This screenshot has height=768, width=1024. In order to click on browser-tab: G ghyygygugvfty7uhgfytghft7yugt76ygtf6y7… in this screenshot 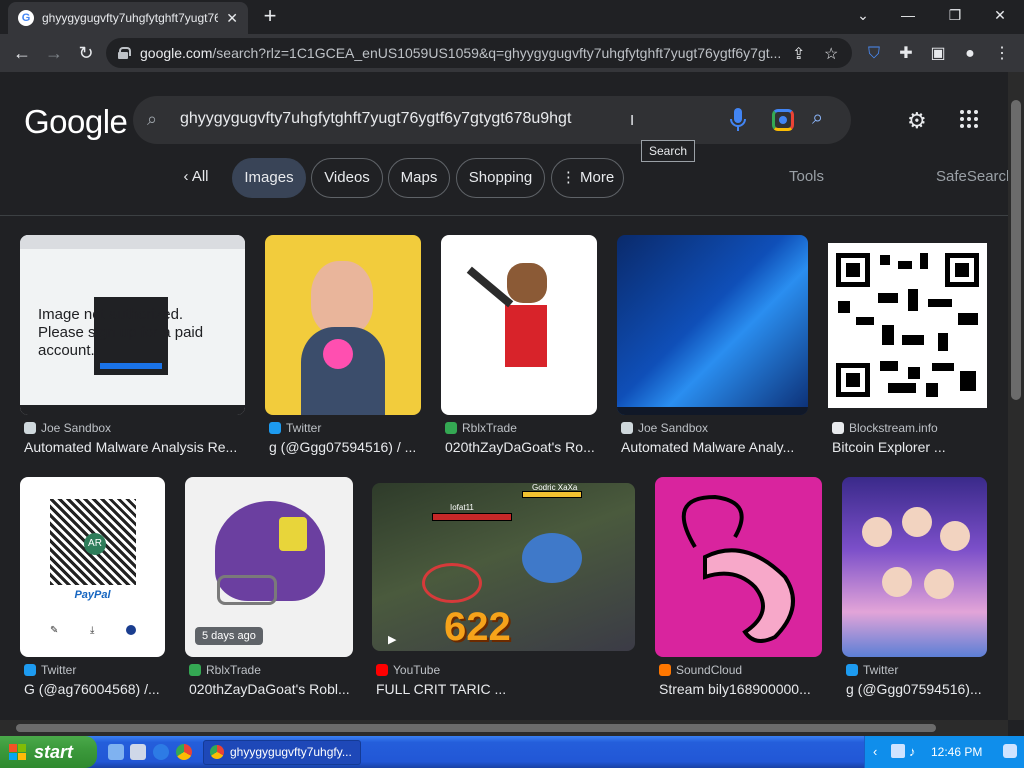, I will do `click(128, 18)`.